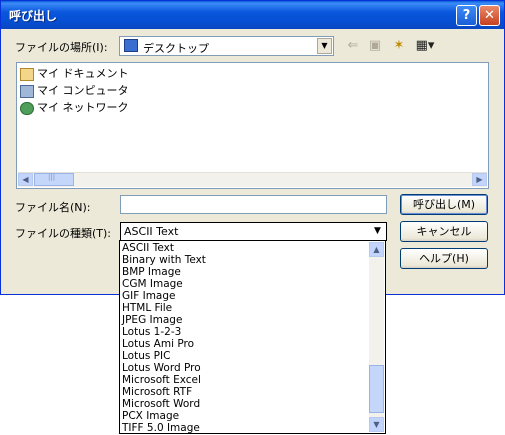  I want to click on vertical-scrollbar: ▲ ▼, so click(376, 337).